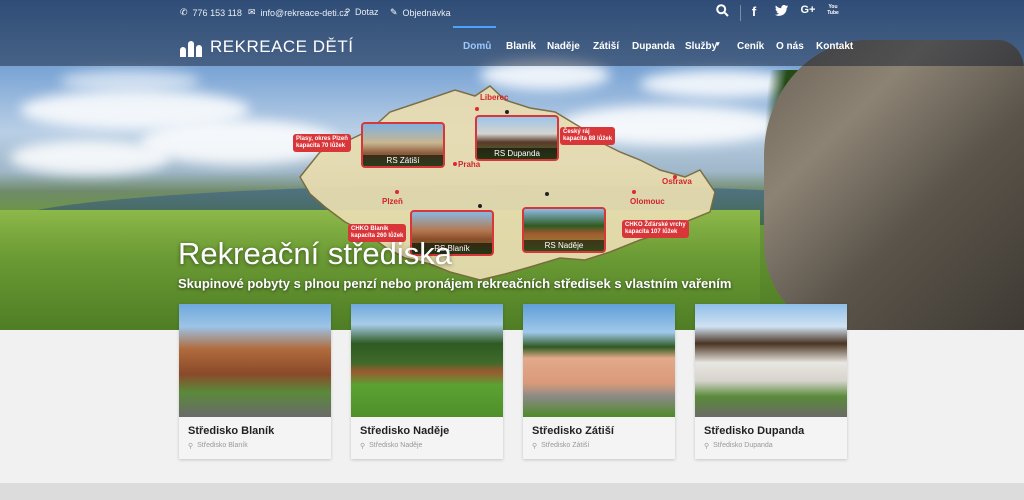 The height and width of the screenshot is (500, 1024). I want to click on question-link: ? Dotaz, so click(362, 12).